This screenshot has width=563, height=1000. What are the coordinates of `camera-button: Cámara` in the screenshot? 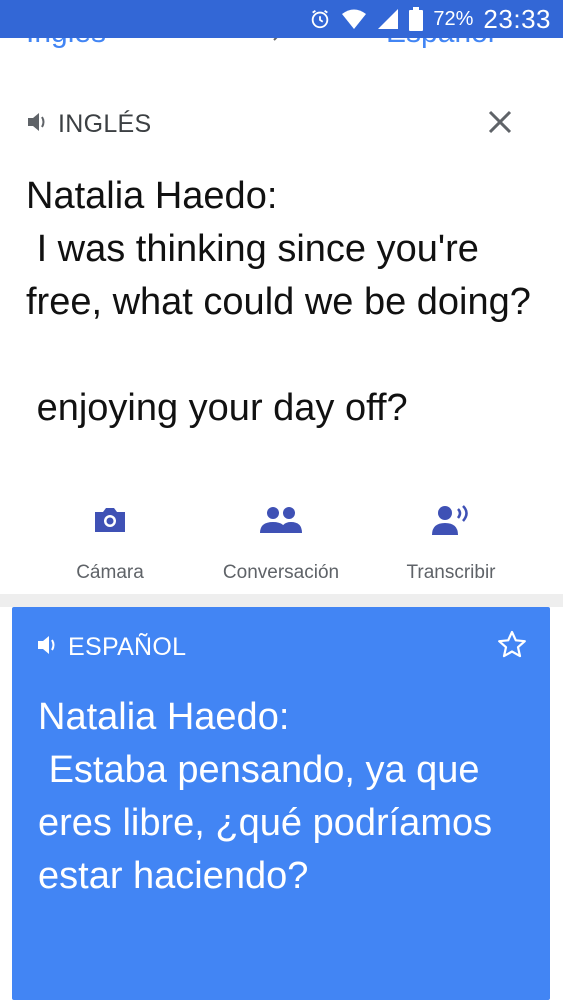 It's located at (110, 542).